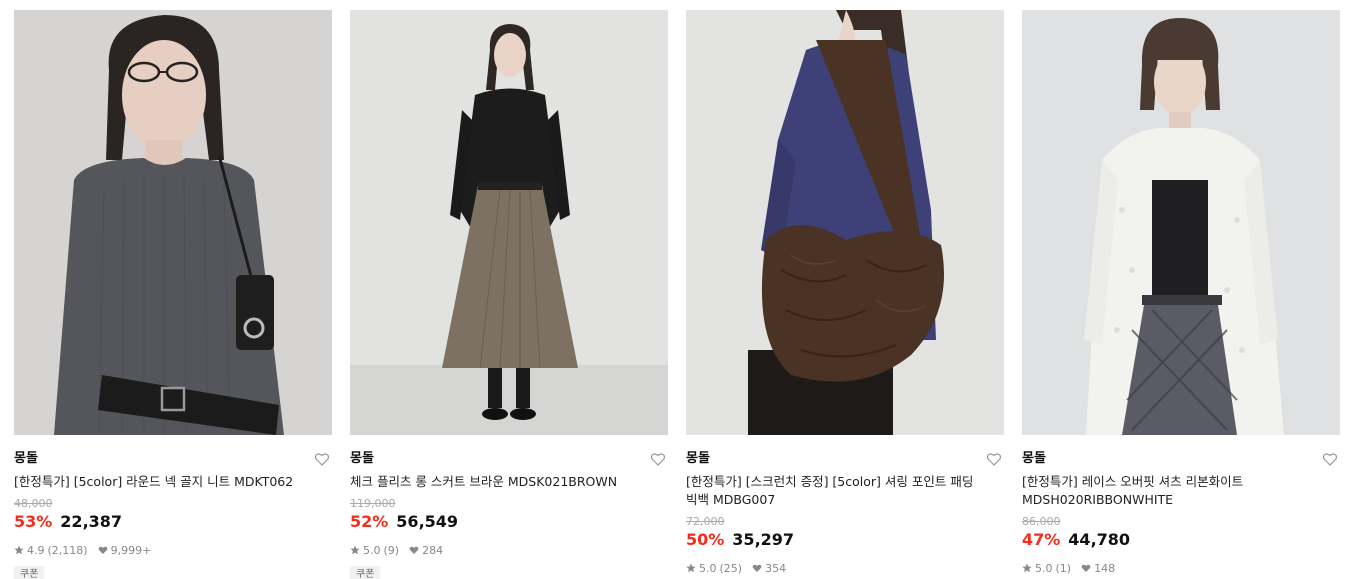 This screenshot has width=1357, height=579. I want to click on likes: 284, so click(426, 550).